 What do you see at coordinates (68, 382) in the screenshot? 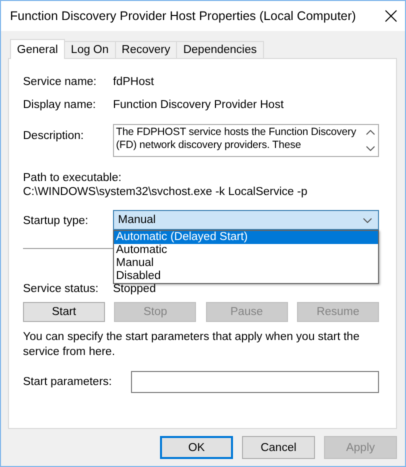
I see `field-label: Start parameters:` at bounding box center [68, 382].